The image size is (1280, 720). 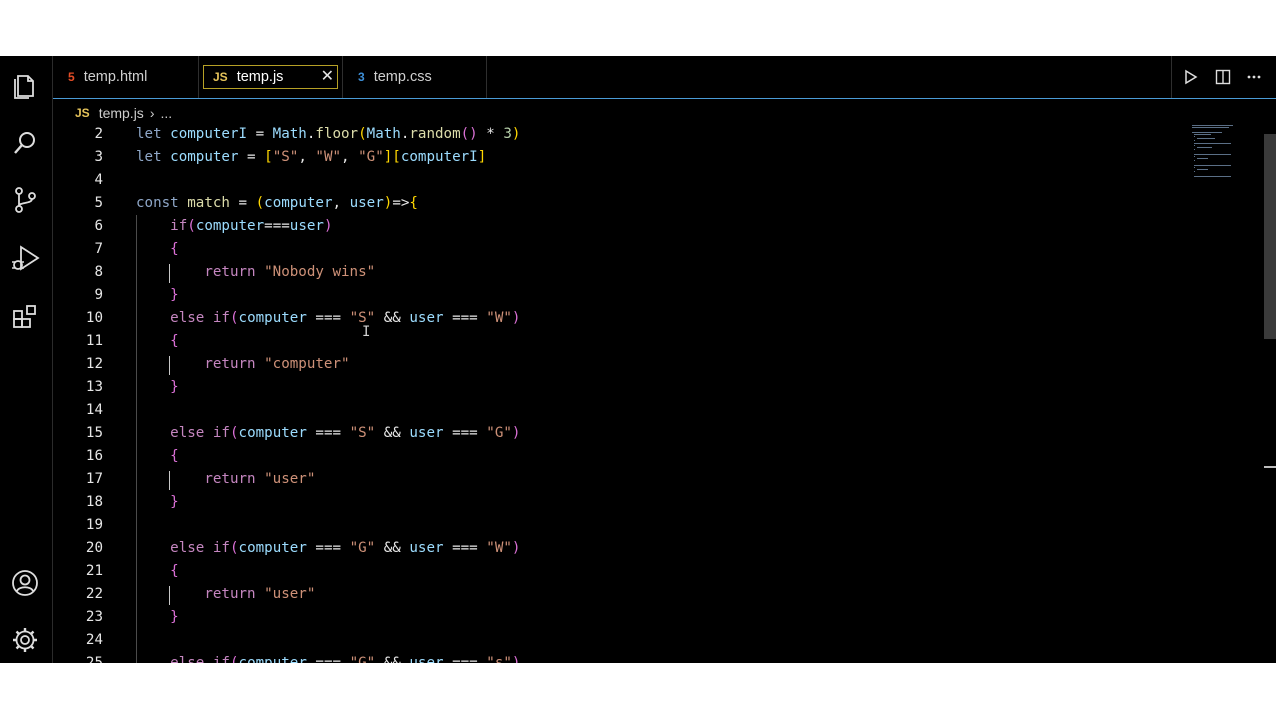 What do you see at coordinates (618, 594) in the screenshot?
I see `code-line: 22 return "user"` at bounding box center [618, 594].